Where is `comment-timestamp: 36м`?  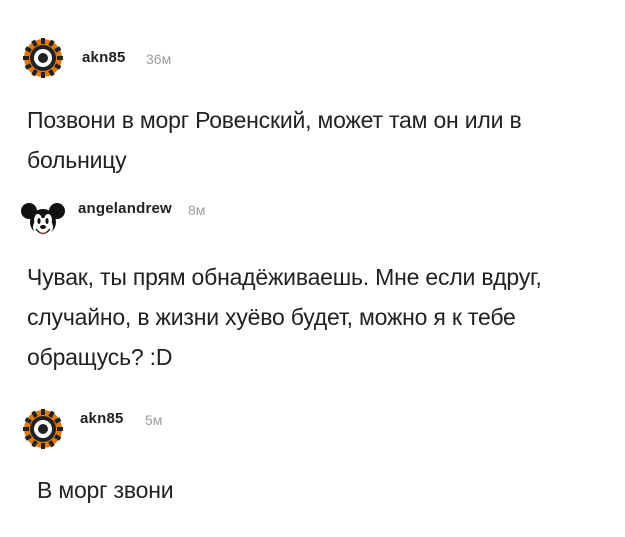
comment-timestamp: 36м is located at coordinates (159, 59).